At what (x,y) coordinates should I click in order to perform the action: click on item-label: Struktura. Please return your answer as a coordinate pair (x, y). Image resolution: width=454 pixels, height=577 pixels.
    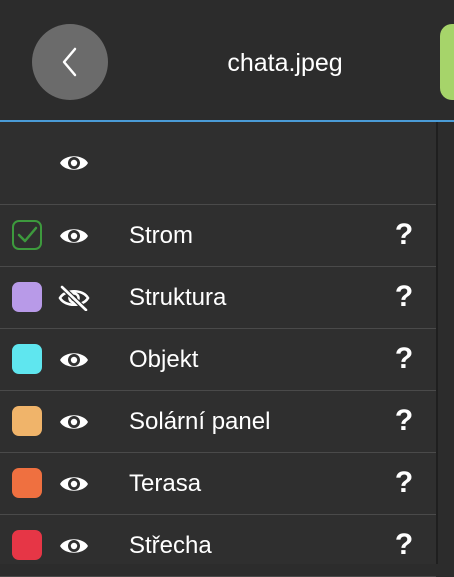
    Looking at the image, I should click on (178, 297).